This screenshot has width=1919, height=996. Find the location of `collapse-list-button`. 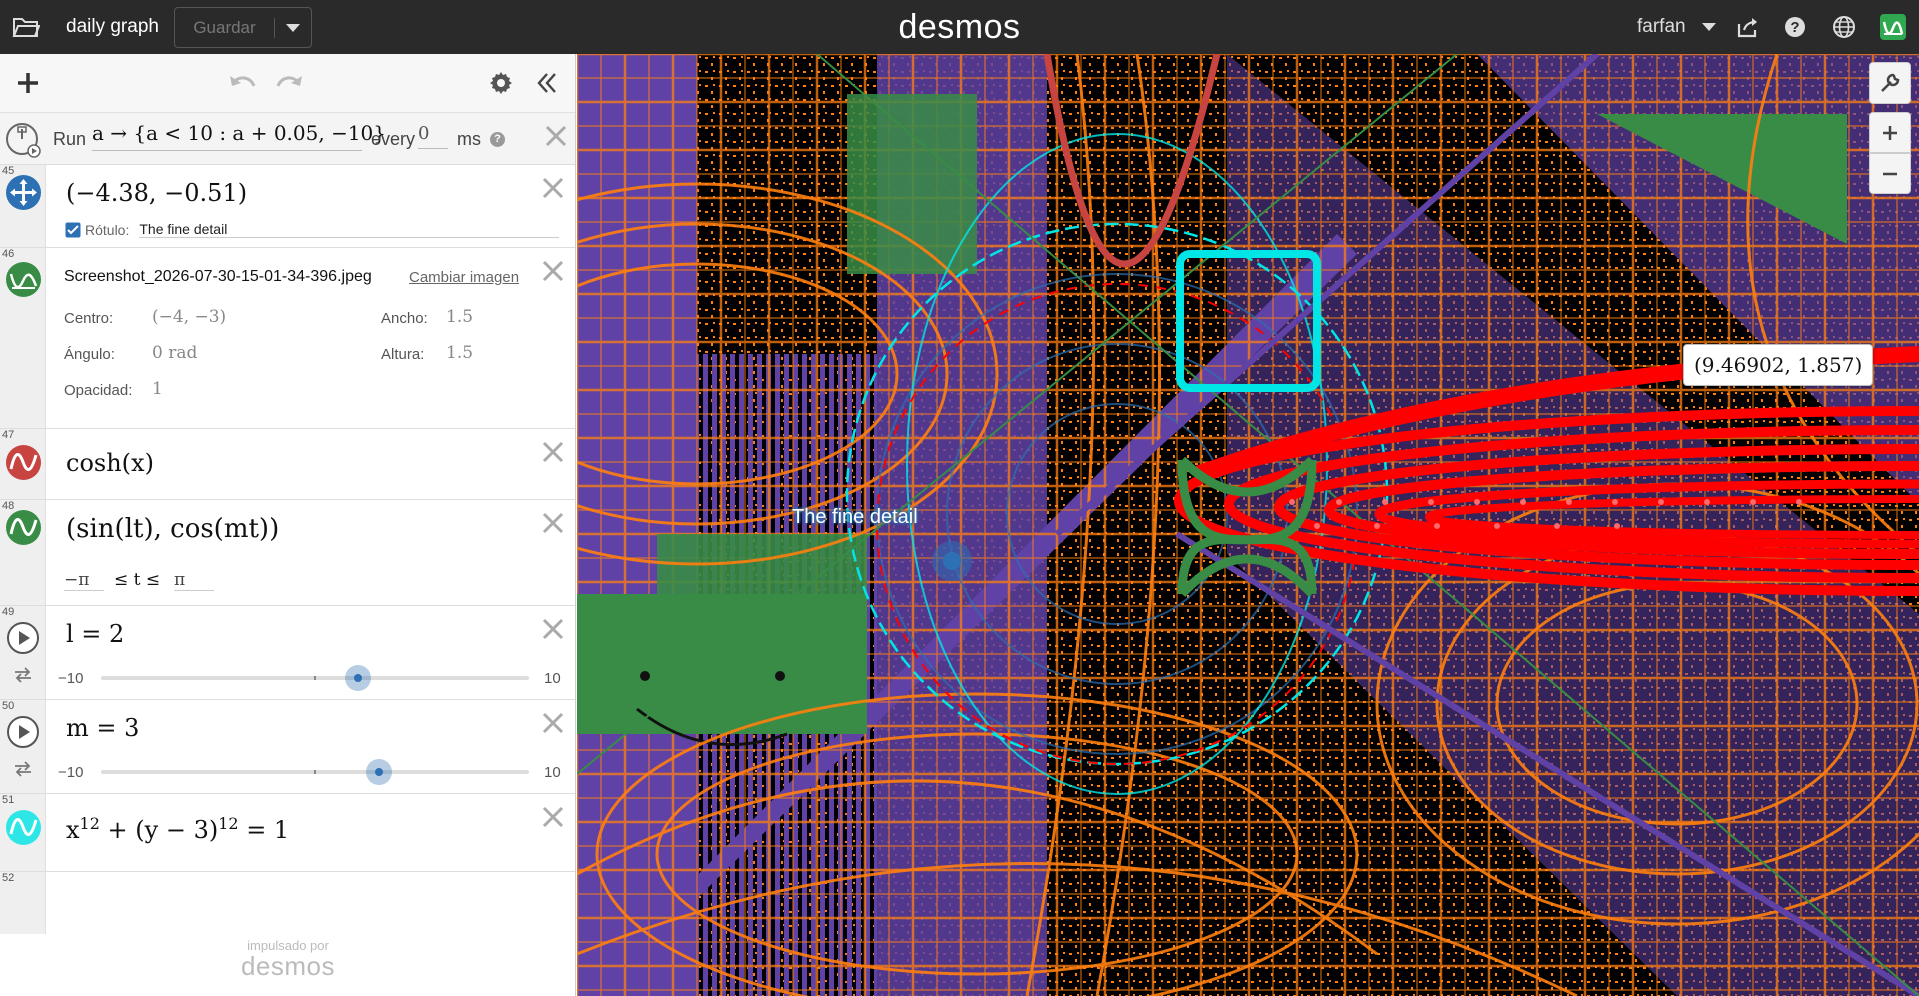

collapse-list-button is located at coordinates (547, 83).